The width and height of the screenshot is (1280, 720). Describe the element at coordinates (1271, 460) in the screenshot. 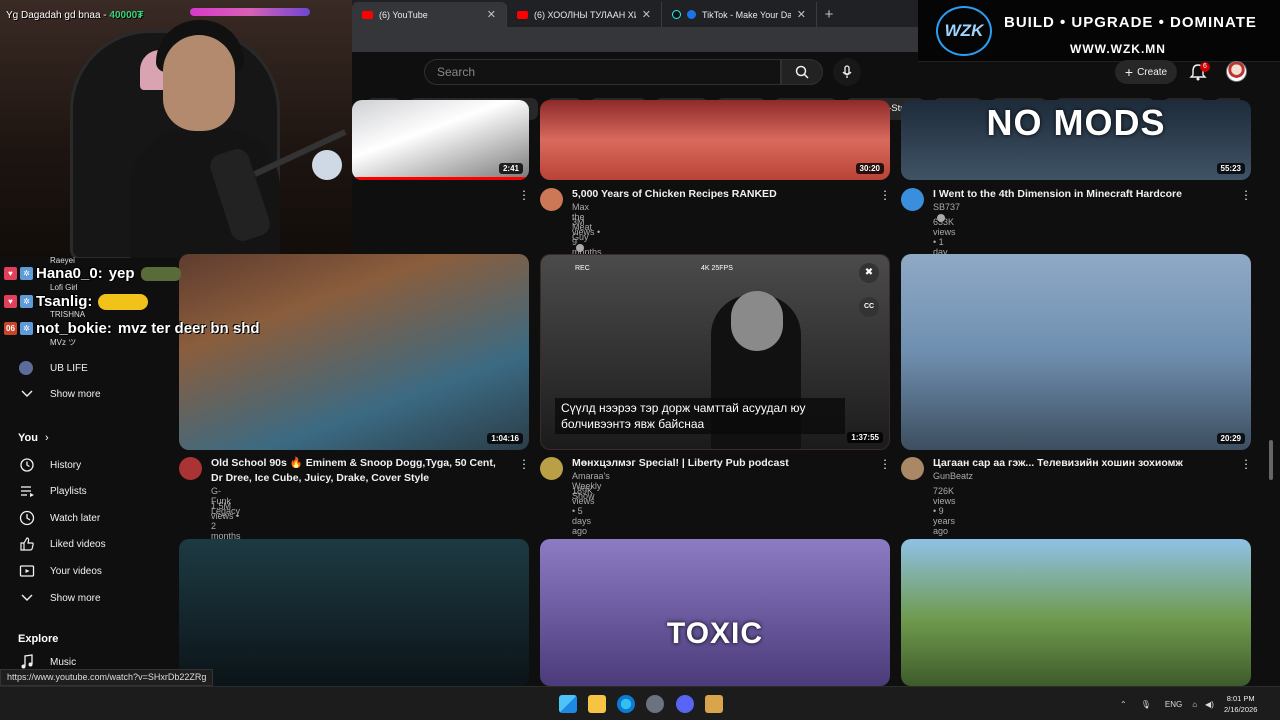

I see `page-scrollbar` at that location.